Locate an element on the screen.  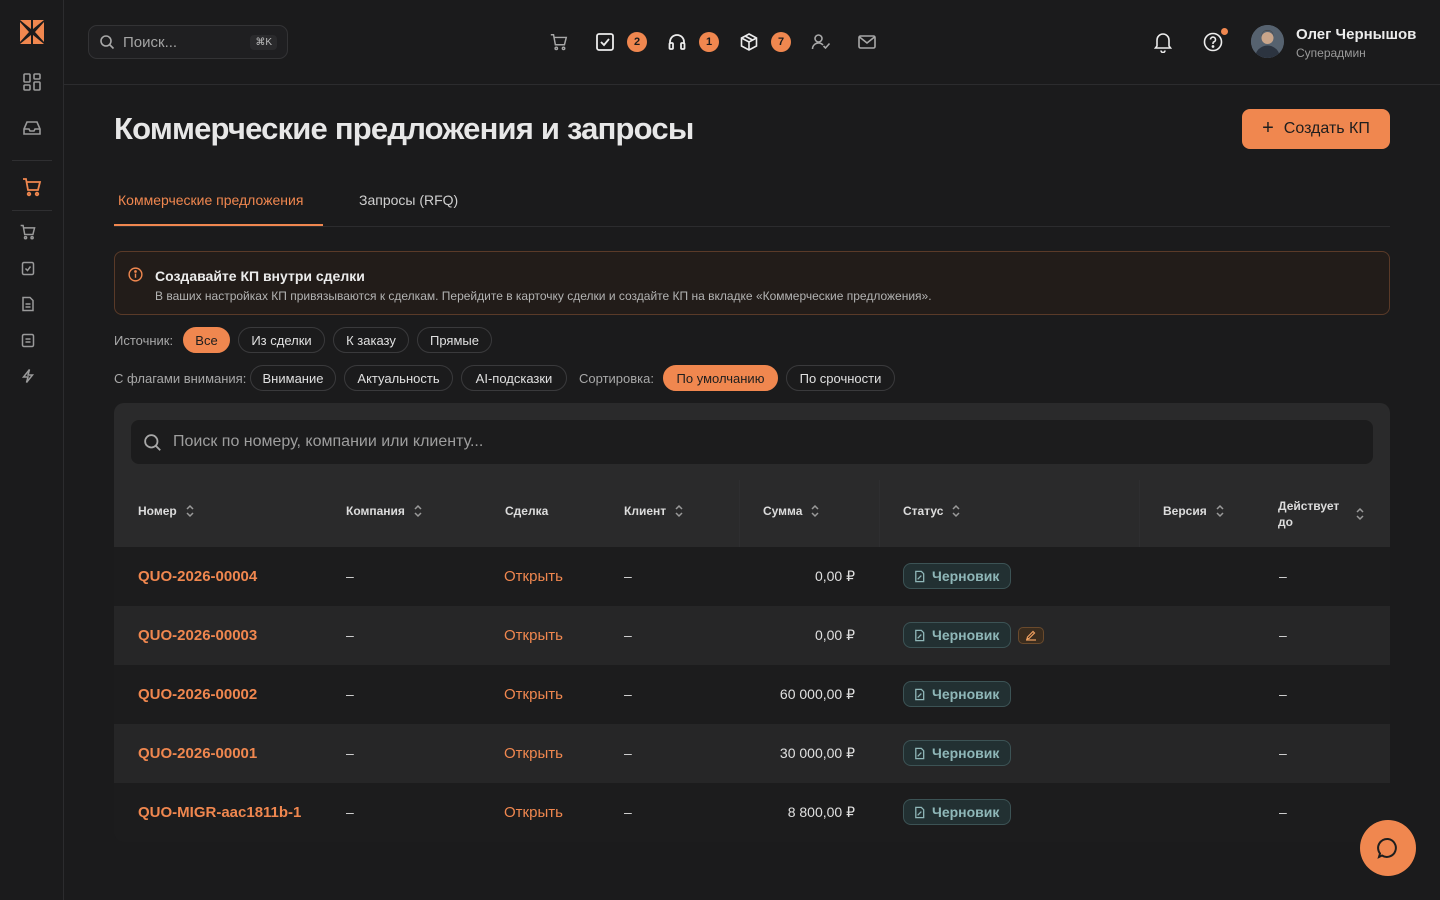
column-header-label: Компания is located at coordinates (375, 511).